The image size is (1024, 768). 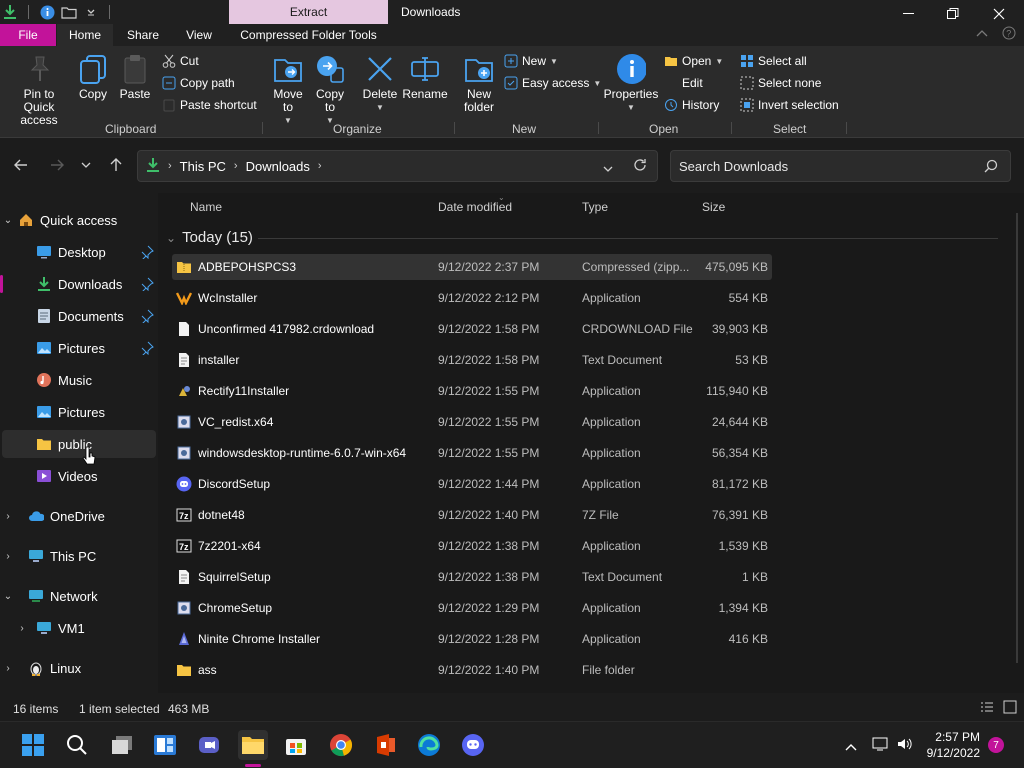 I want to click on rename-button: Rename, so click(x=425, y=77).